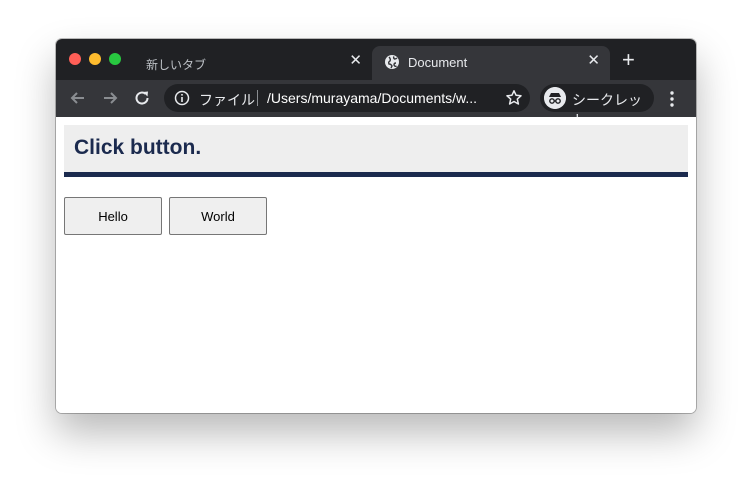 The width and height of the screenshot is (752, 487). I want to click on tab-title: Document, so click(438, 62).